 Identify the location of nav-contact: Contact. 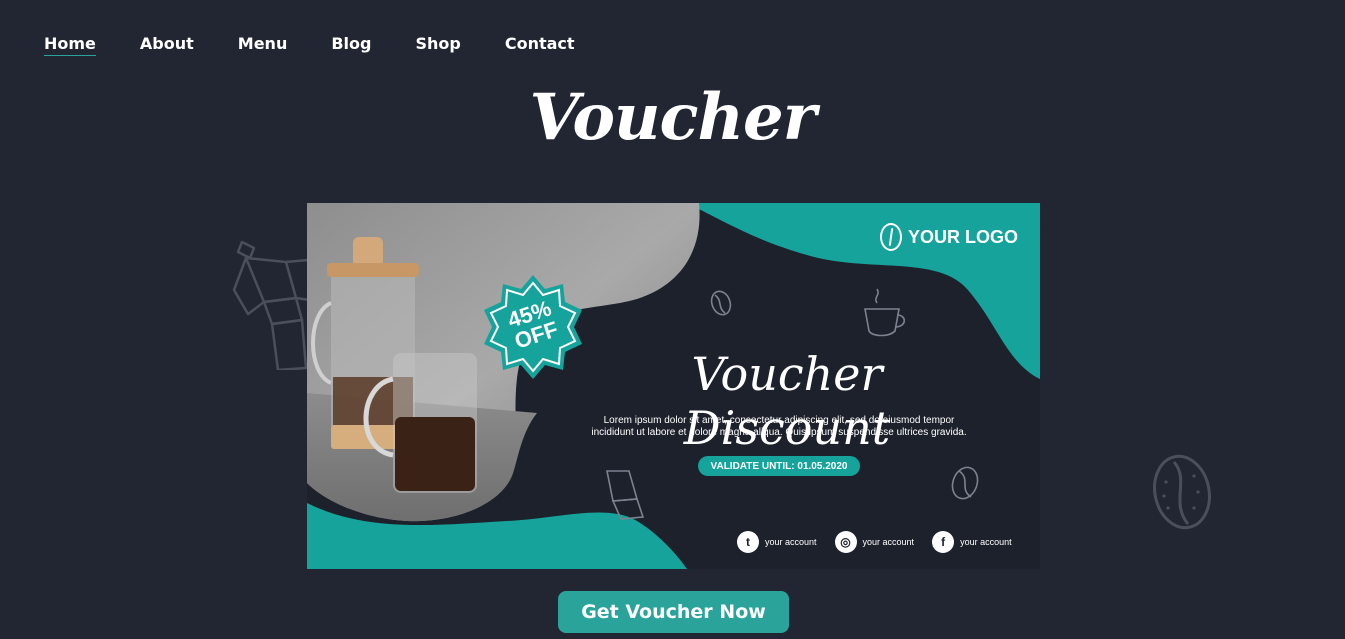
(540, 45).